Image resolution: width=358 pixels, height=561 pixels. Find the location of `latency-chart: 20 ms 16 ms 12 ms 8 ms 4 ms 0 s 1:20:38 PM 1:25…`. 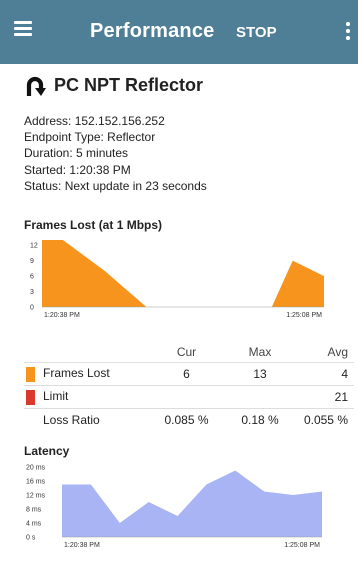

latency-chart: 20 ms 16 ms 12 ms 8 ms 4 ms 0 s 1:20:38 PM 1:25… is located at coordinates (174, 507).